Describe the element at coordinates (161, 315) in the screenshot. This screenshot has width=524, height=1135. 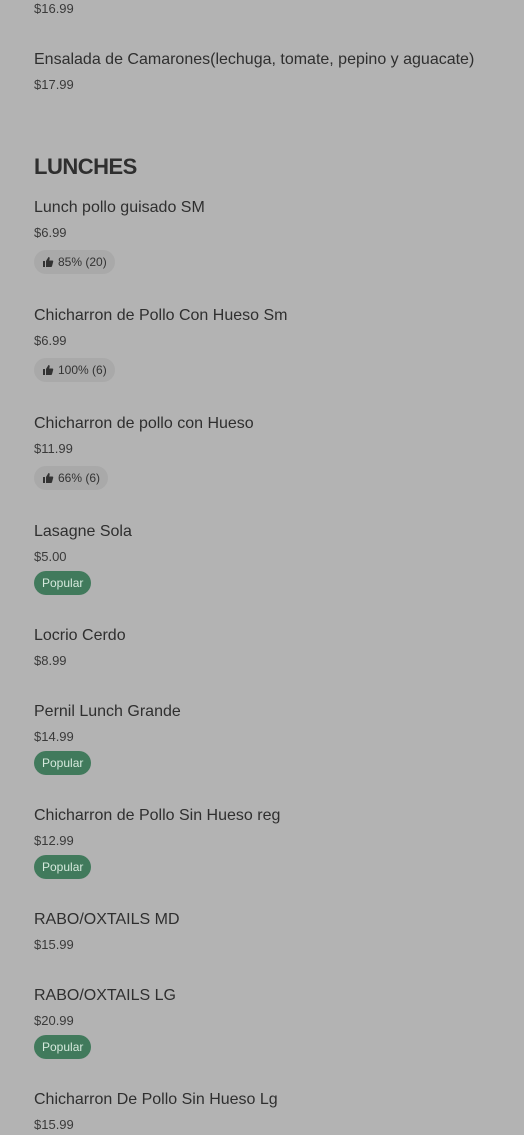
I see `item-name: Chicharron de Pollo Con Hueso Sm` at that location.